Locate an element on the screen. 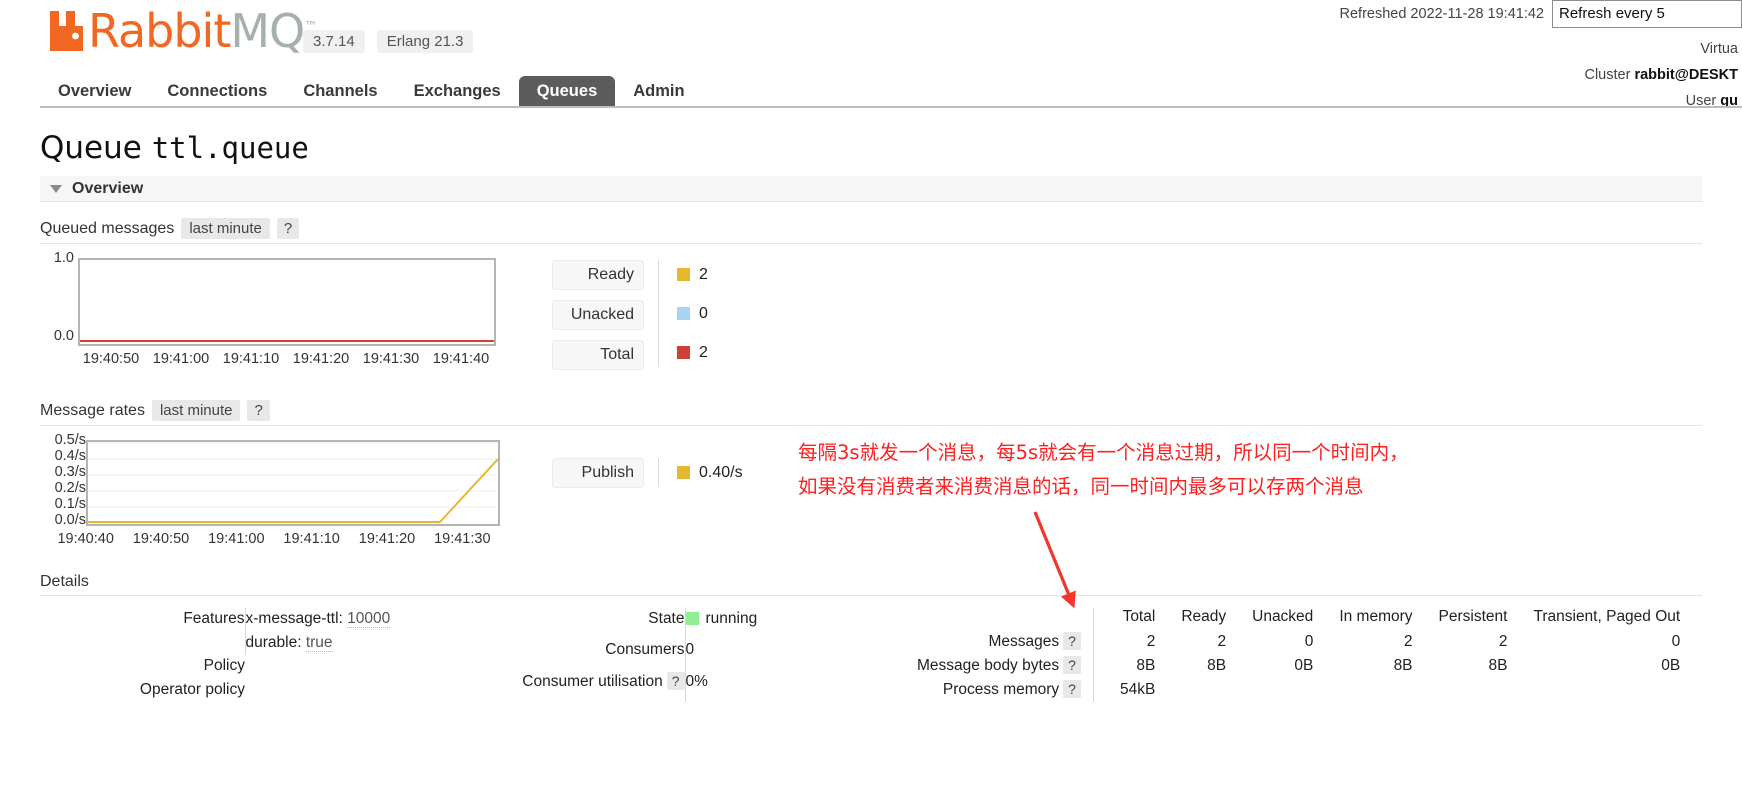  features-row-key: Policy is located at coordinates (224, 665).